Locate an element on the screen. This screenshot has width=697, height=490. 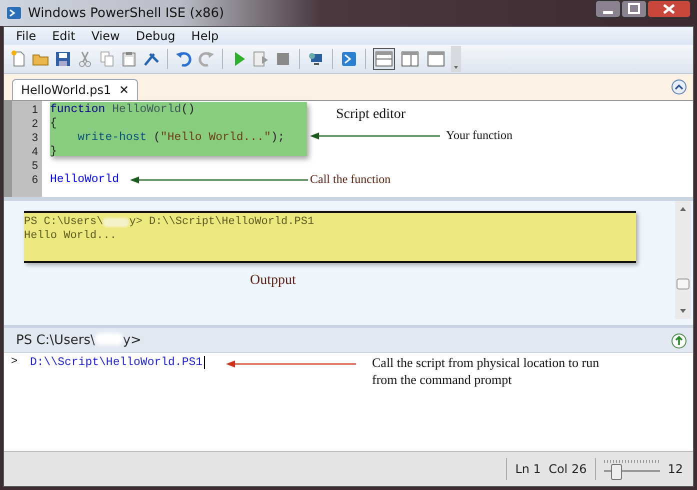
file-tab: HelloWorld.ps1 ✕ is located at coordinates (75, 89).